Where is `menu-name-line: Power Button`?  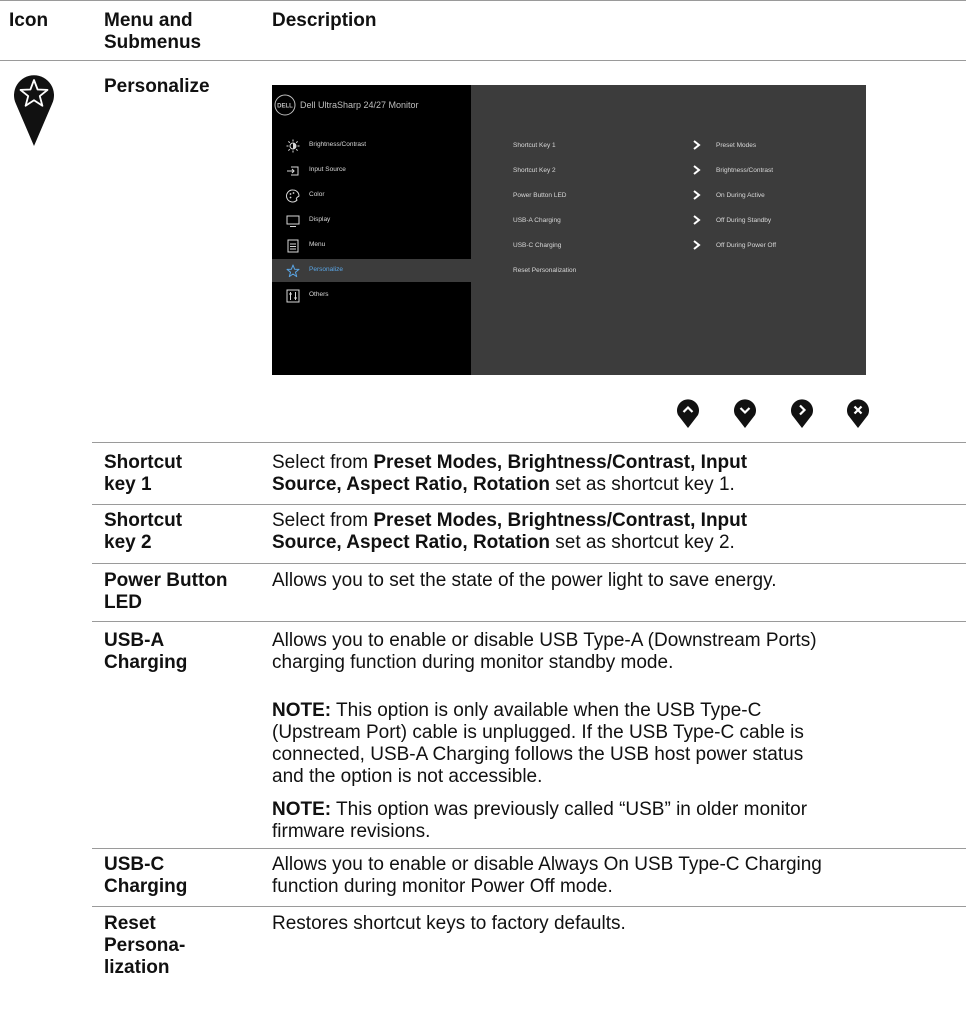
menu-name-line: Power Button is located at coordinates (166, 580).